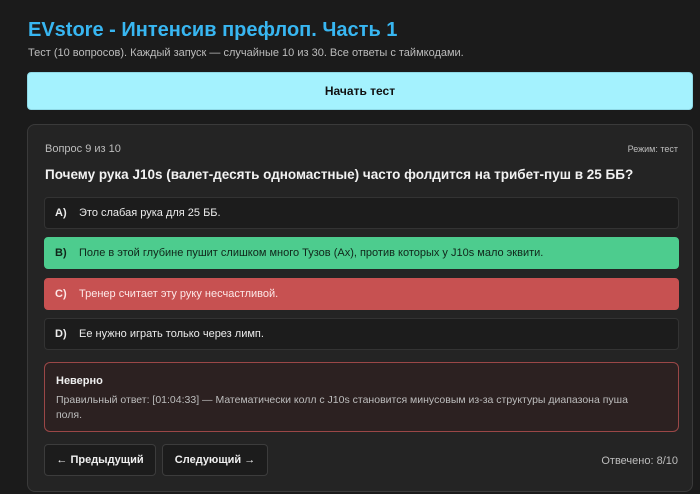 This screenshot has width=700, height=494. Describe the element at coordinates (83, 149) in the screenshot. I see `question-counter: Вопрос 9 из 10` at that location.